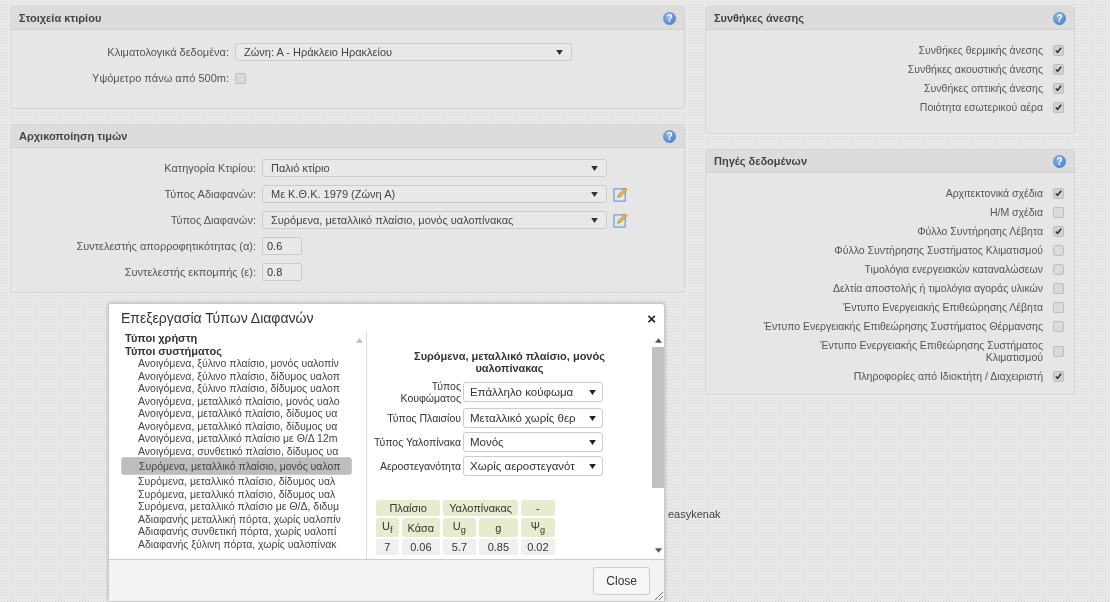  I want to click on column-header: Ψ$_{g}$, so click(538, 528).